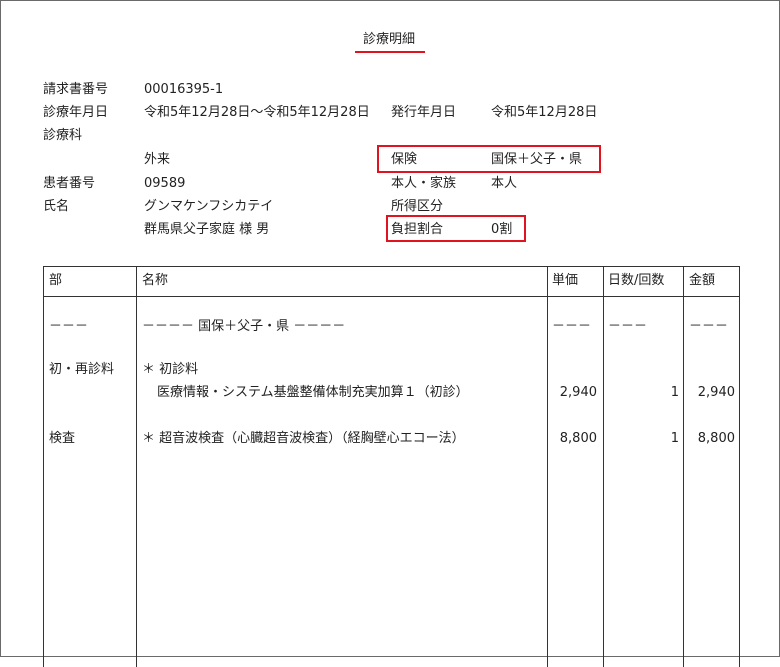 The width and height of the screenshot is (780, 667). What do you see at coordinates (257, 112) in the screenshot?
I see `period-value: 令和5年12月28日～令和5年12月28日` at bounding box center [257, 112].